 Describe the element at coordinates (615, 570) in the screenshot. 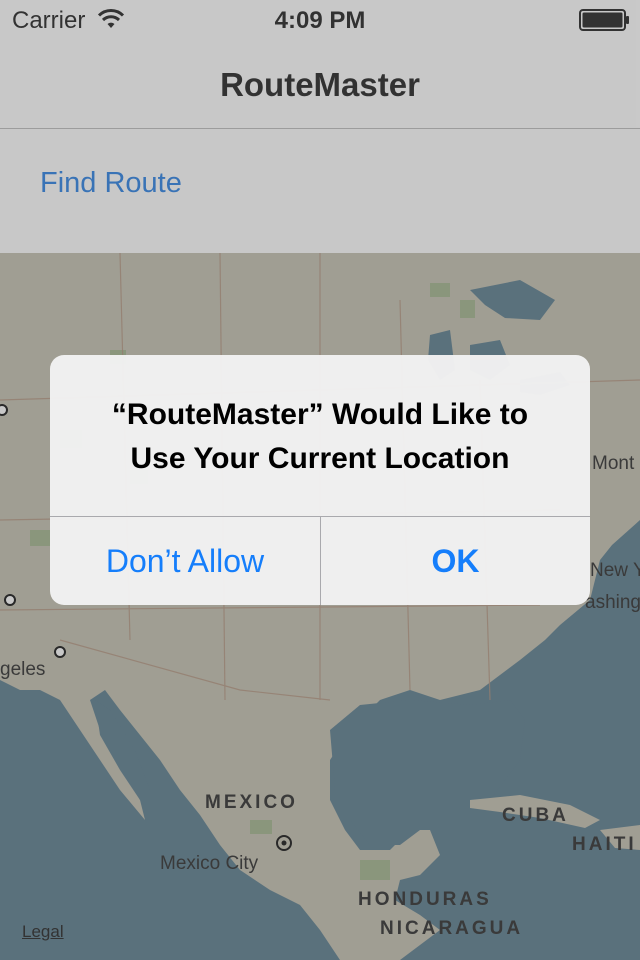

I see `map-label-new-york: New Y` at that location.